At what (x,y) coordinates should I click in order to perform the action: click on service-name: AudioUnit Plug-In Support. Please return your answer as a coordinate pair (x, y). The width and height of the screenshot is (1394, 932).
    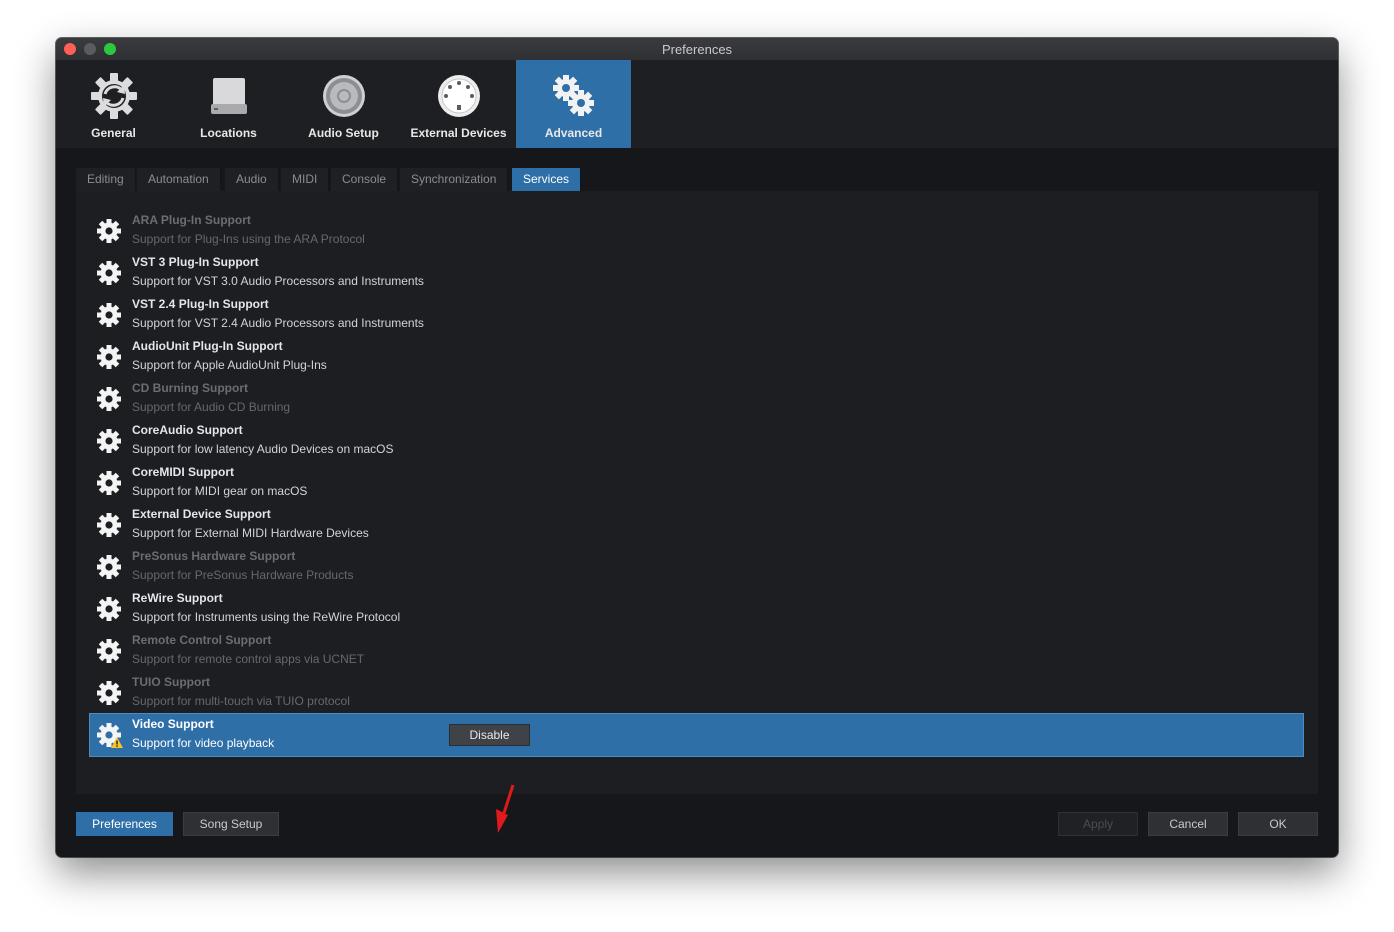
    Looking at the image, I should click on (207, 346).